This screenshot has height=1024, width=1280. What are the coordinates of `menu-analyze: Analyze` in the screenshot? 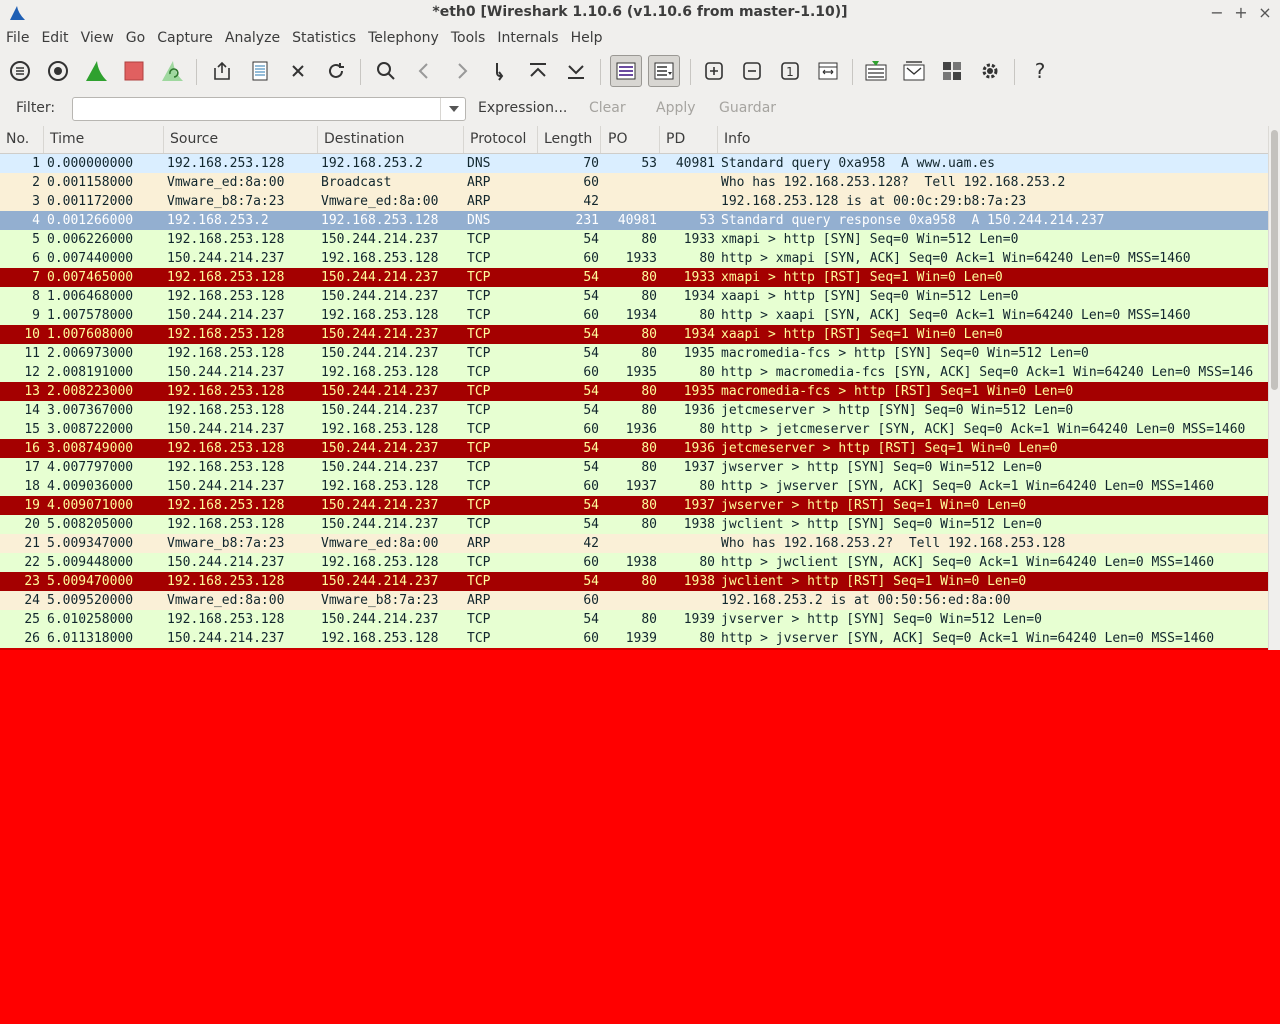 It's located at (252, 39).